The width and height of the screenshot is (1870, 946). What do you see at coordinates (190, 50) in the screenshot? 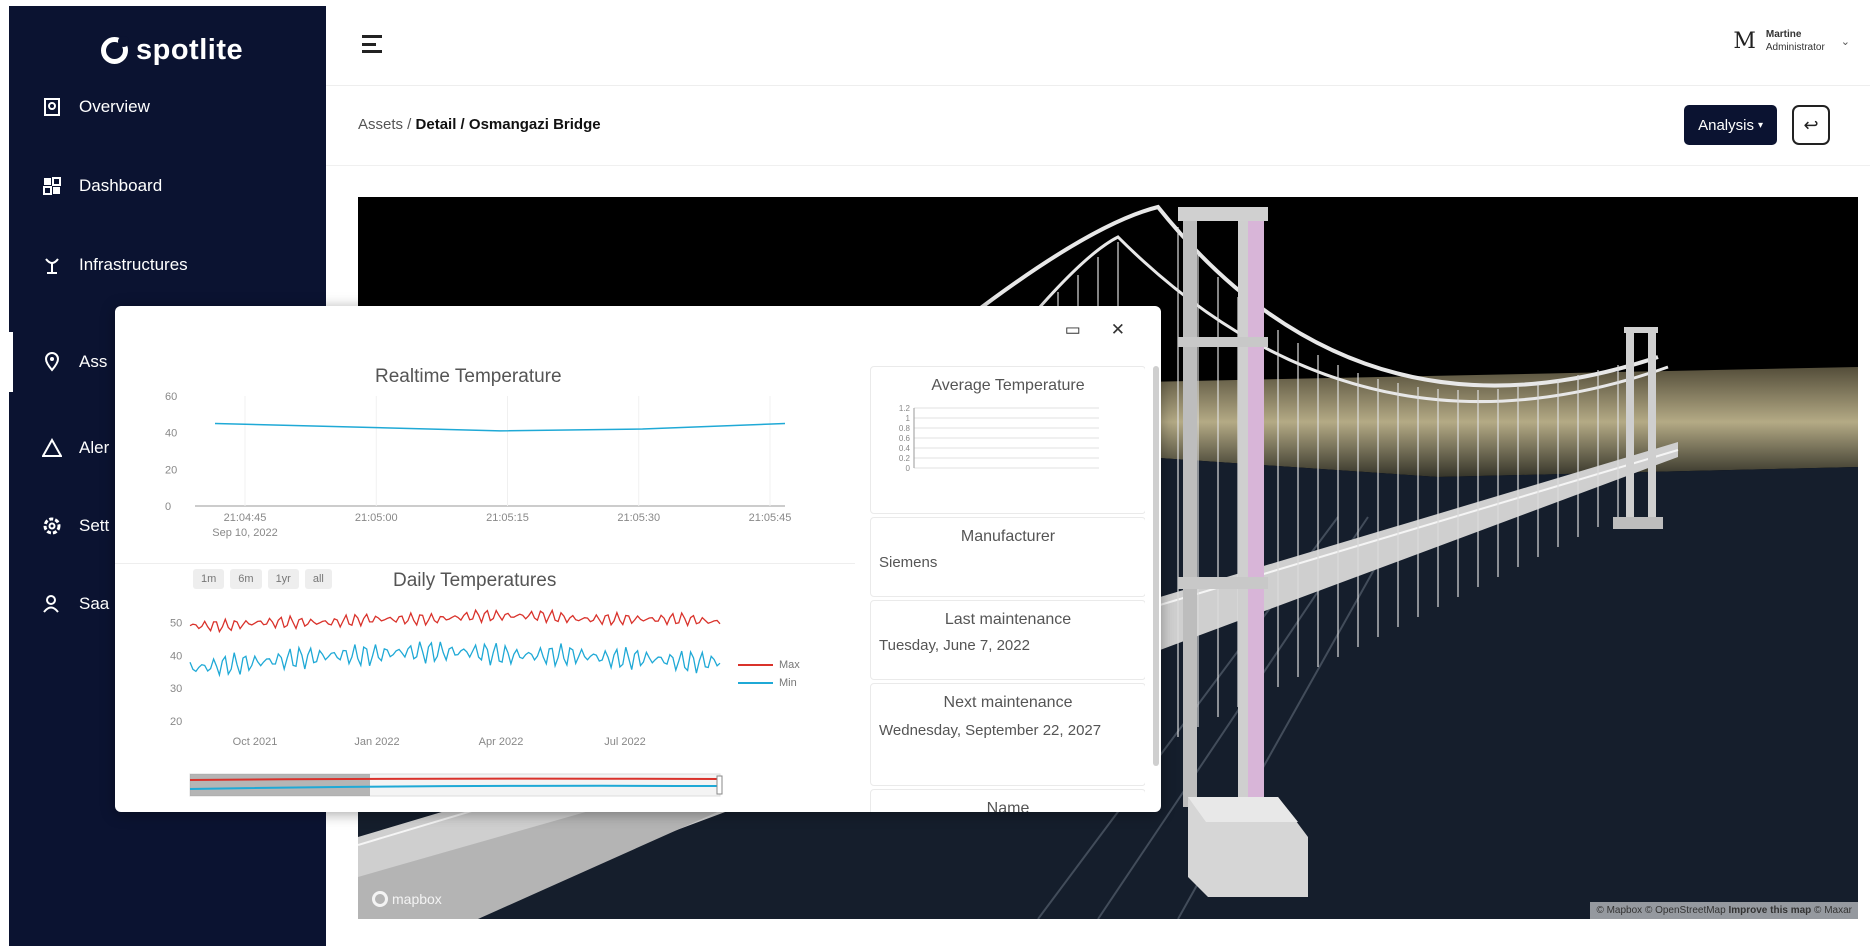
I see `app-name: spotlite` at bounding box center [190, 50].